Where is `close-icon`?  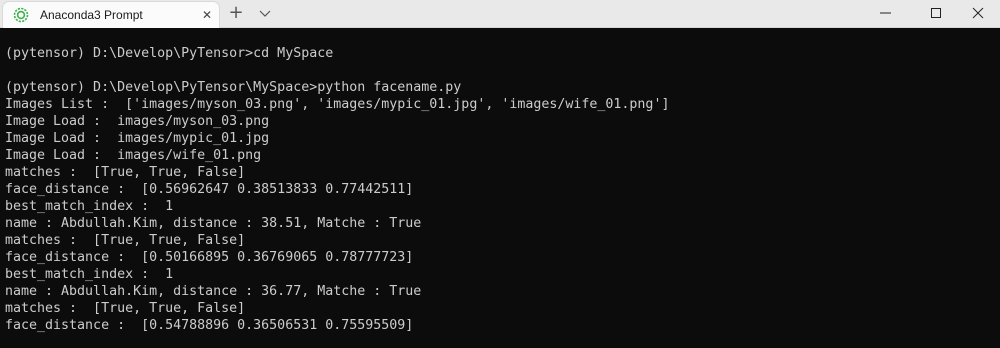 close-icon is located at coordinates (978, 13).